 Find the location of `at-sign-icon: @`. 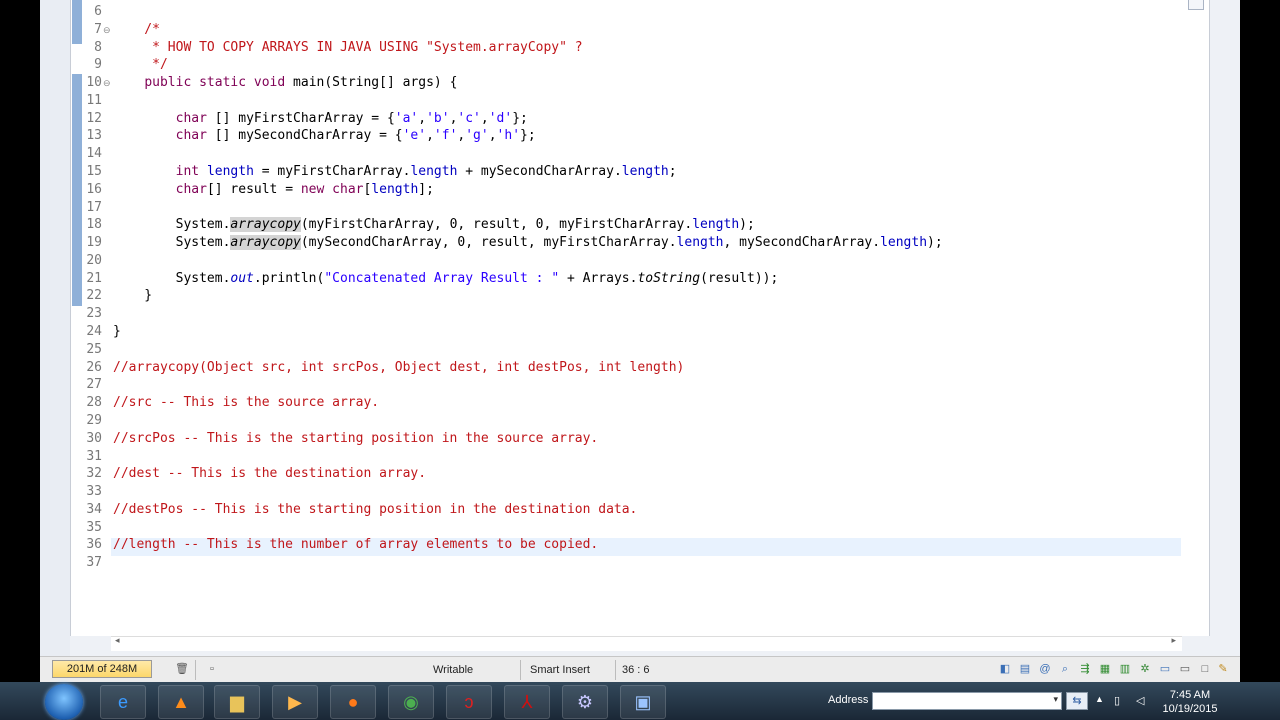

at-sign-icon: @ is located at coordinates (1045, 669).